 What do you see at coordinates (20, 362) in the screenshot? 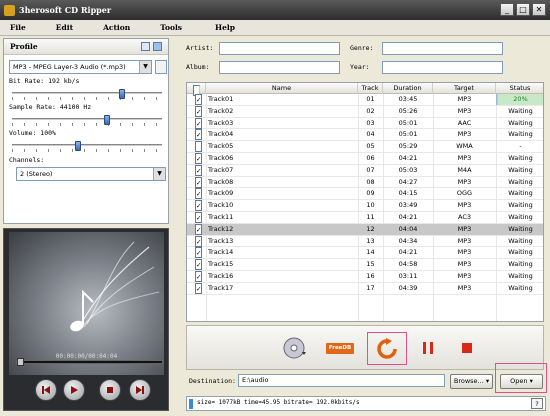
I see `seek-thumb` at bounding box center [20, 362].